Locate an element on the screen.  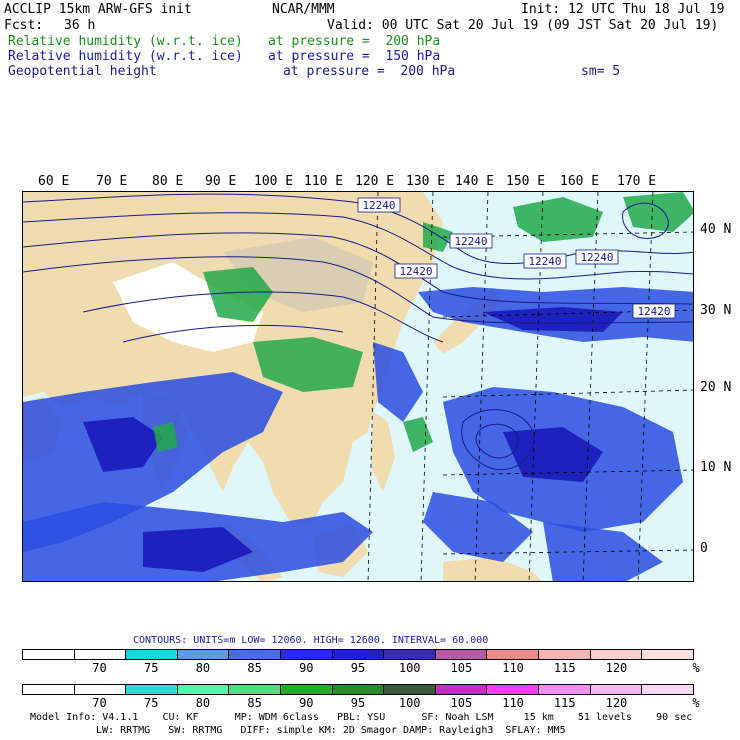
lat-label: 20 N is located at coordinates (716, 387).